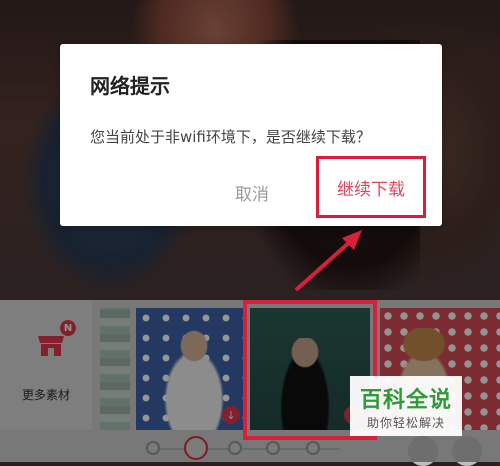  I want to click on watermark: 百科全说 助你轻松解决, so click(406, 406).